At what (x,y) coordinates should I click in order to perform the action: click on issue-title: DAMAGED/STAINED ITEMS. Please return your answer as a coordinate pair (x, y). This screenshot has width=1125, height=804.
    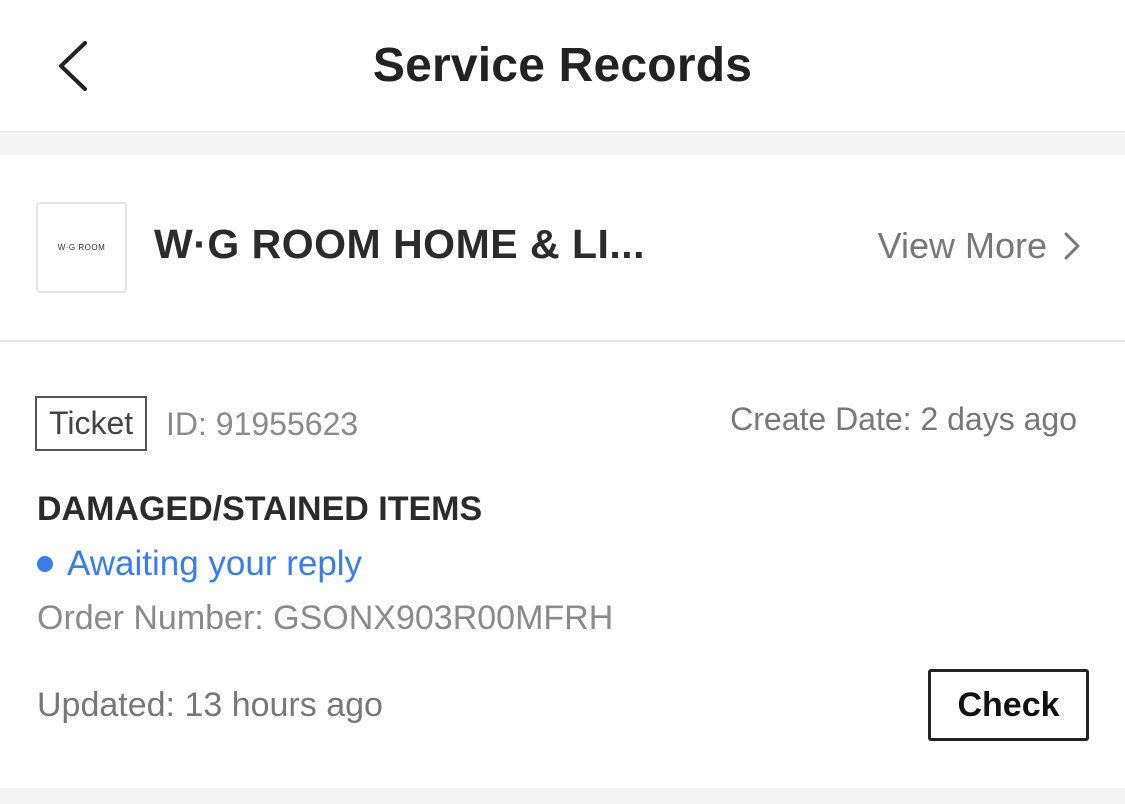
    Looking at the image, I should click on (260, 509).